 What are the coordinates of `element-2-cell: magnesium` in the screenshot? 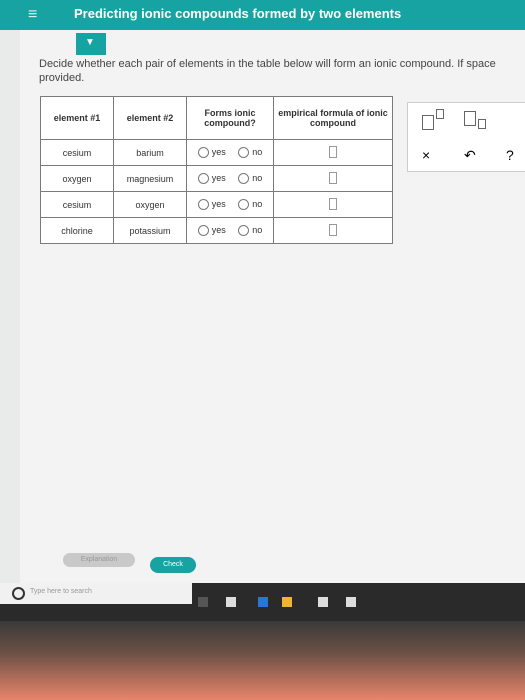 It's located at (150, 178).